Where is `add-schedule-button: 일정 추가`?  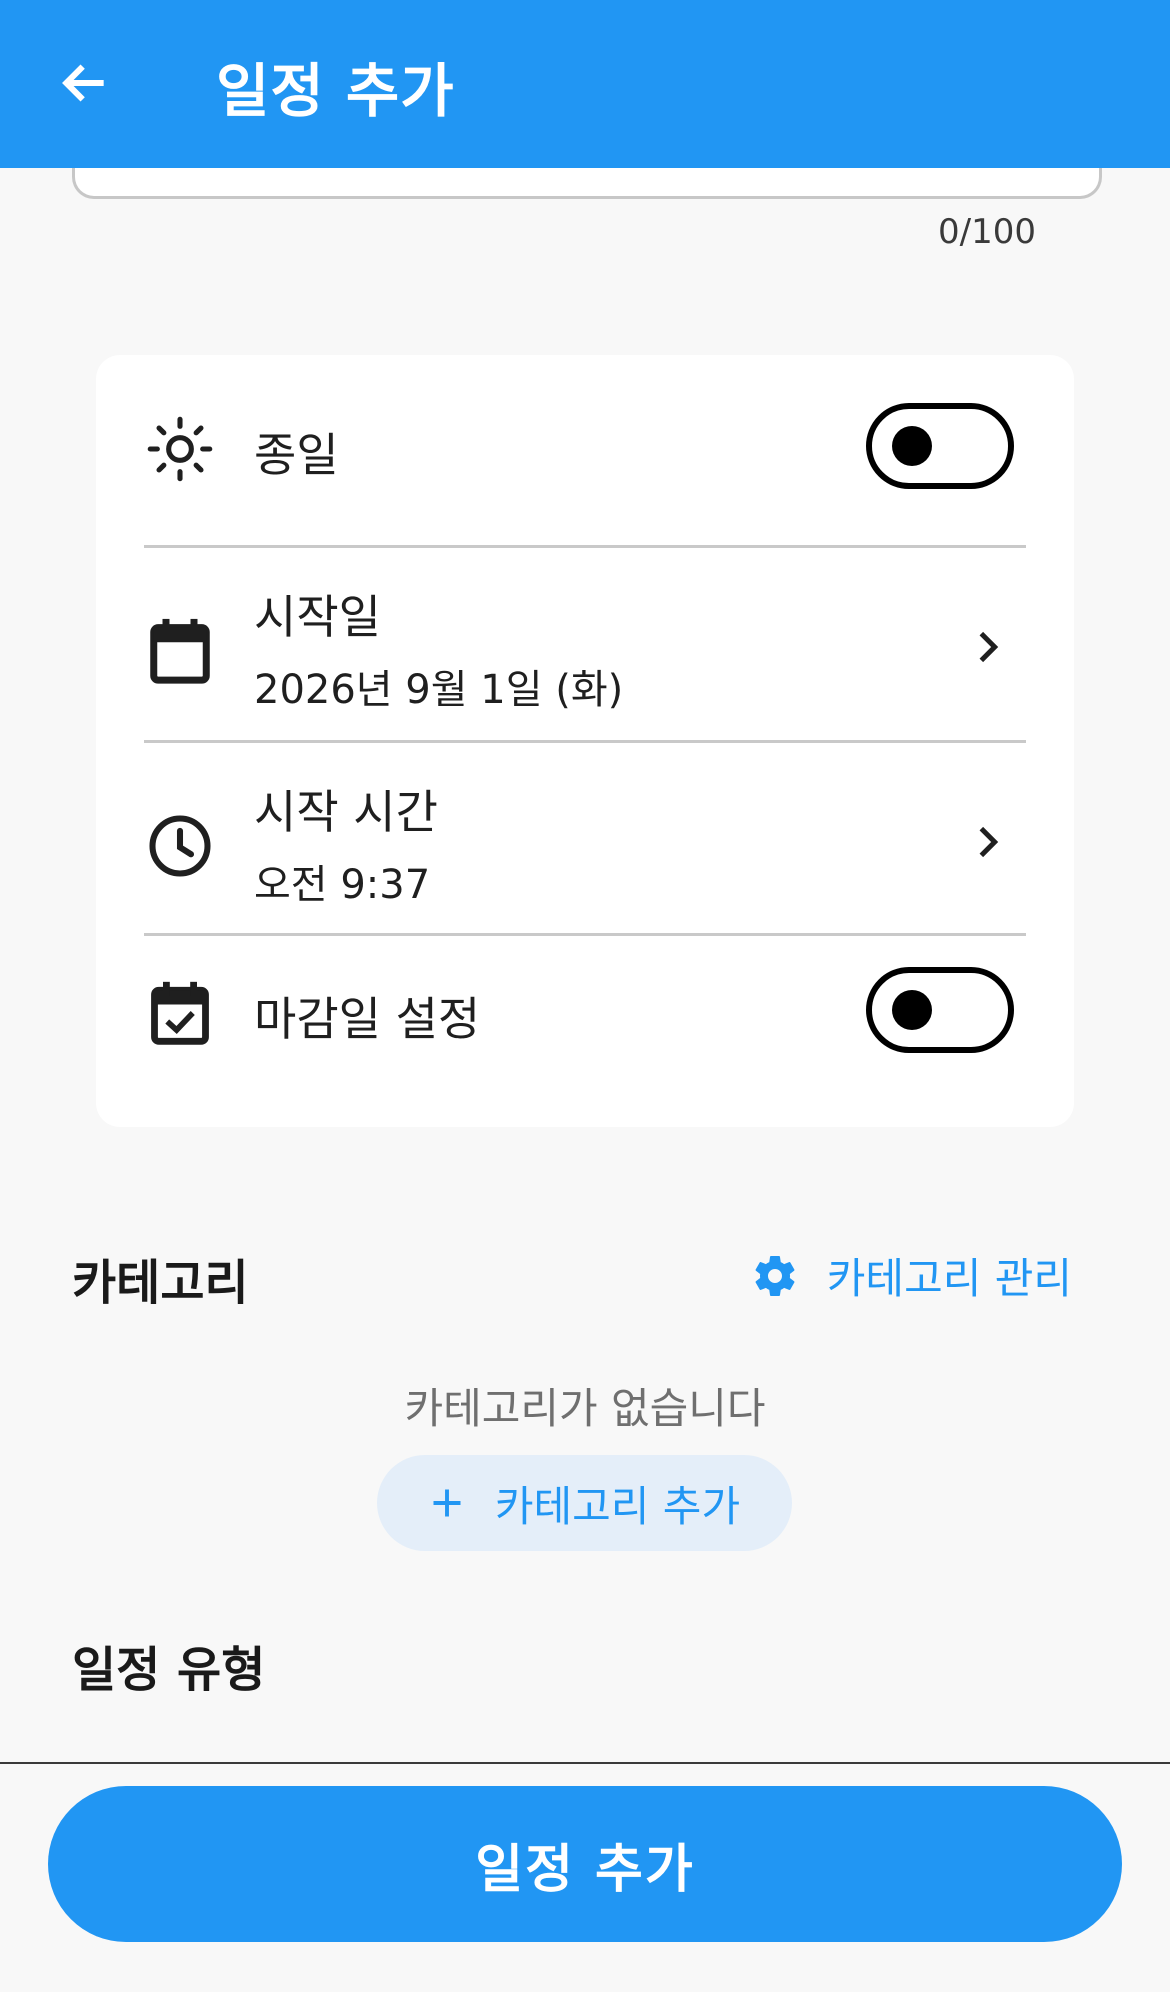 add-schedule-button: 일정 추가 is located at coordinates (585, 1864).